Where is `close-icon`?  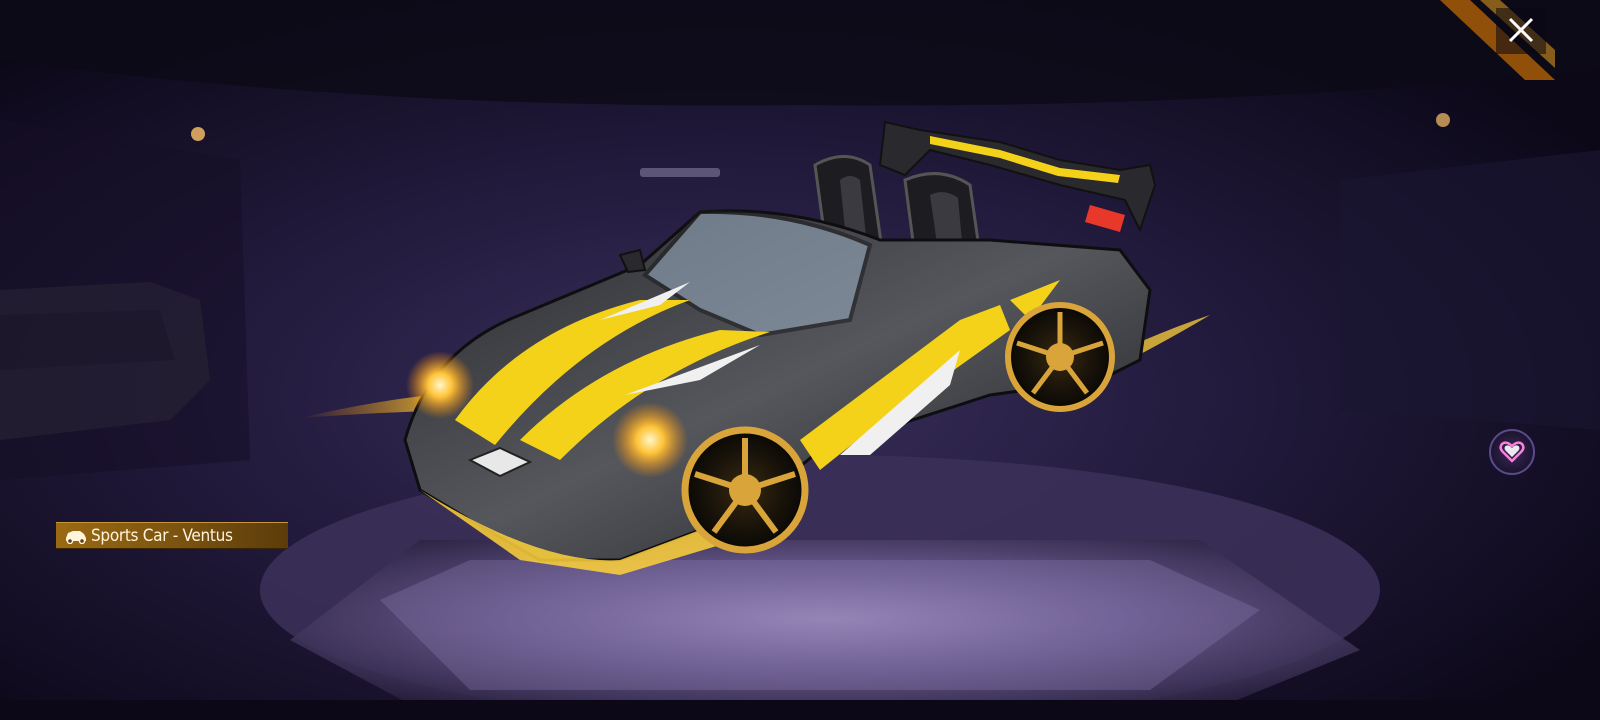 close-icon is located at coordinates (1521, 30).